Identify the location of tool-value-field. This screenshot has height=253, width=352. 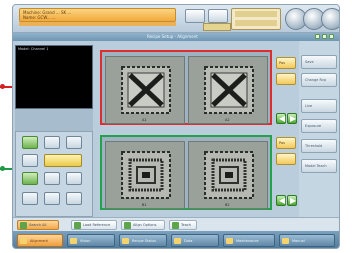
(63, 160).